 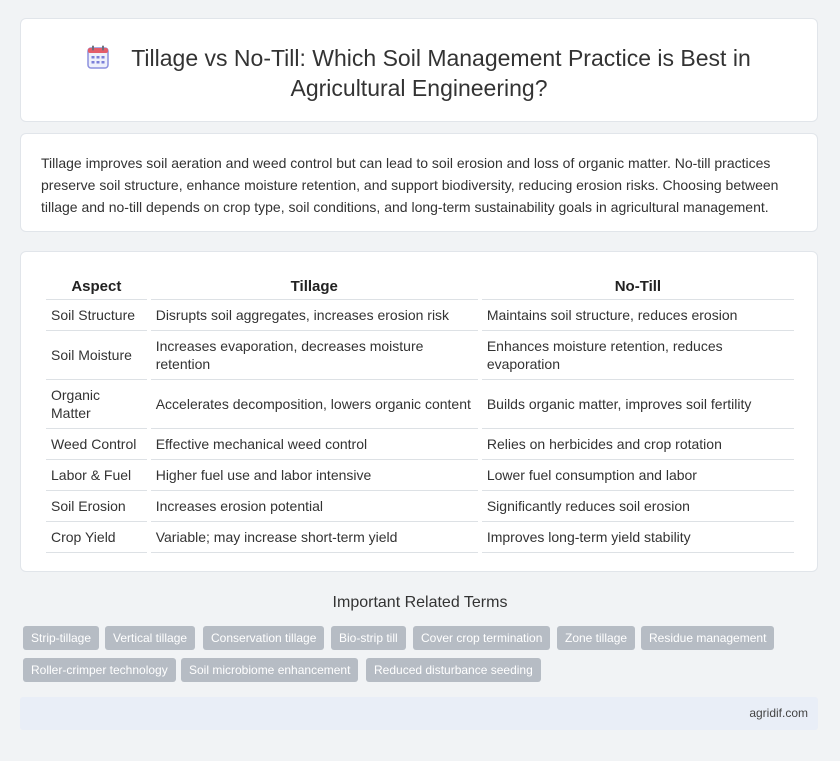 I want to click on calendar-icon, so click(x=98, y=57).